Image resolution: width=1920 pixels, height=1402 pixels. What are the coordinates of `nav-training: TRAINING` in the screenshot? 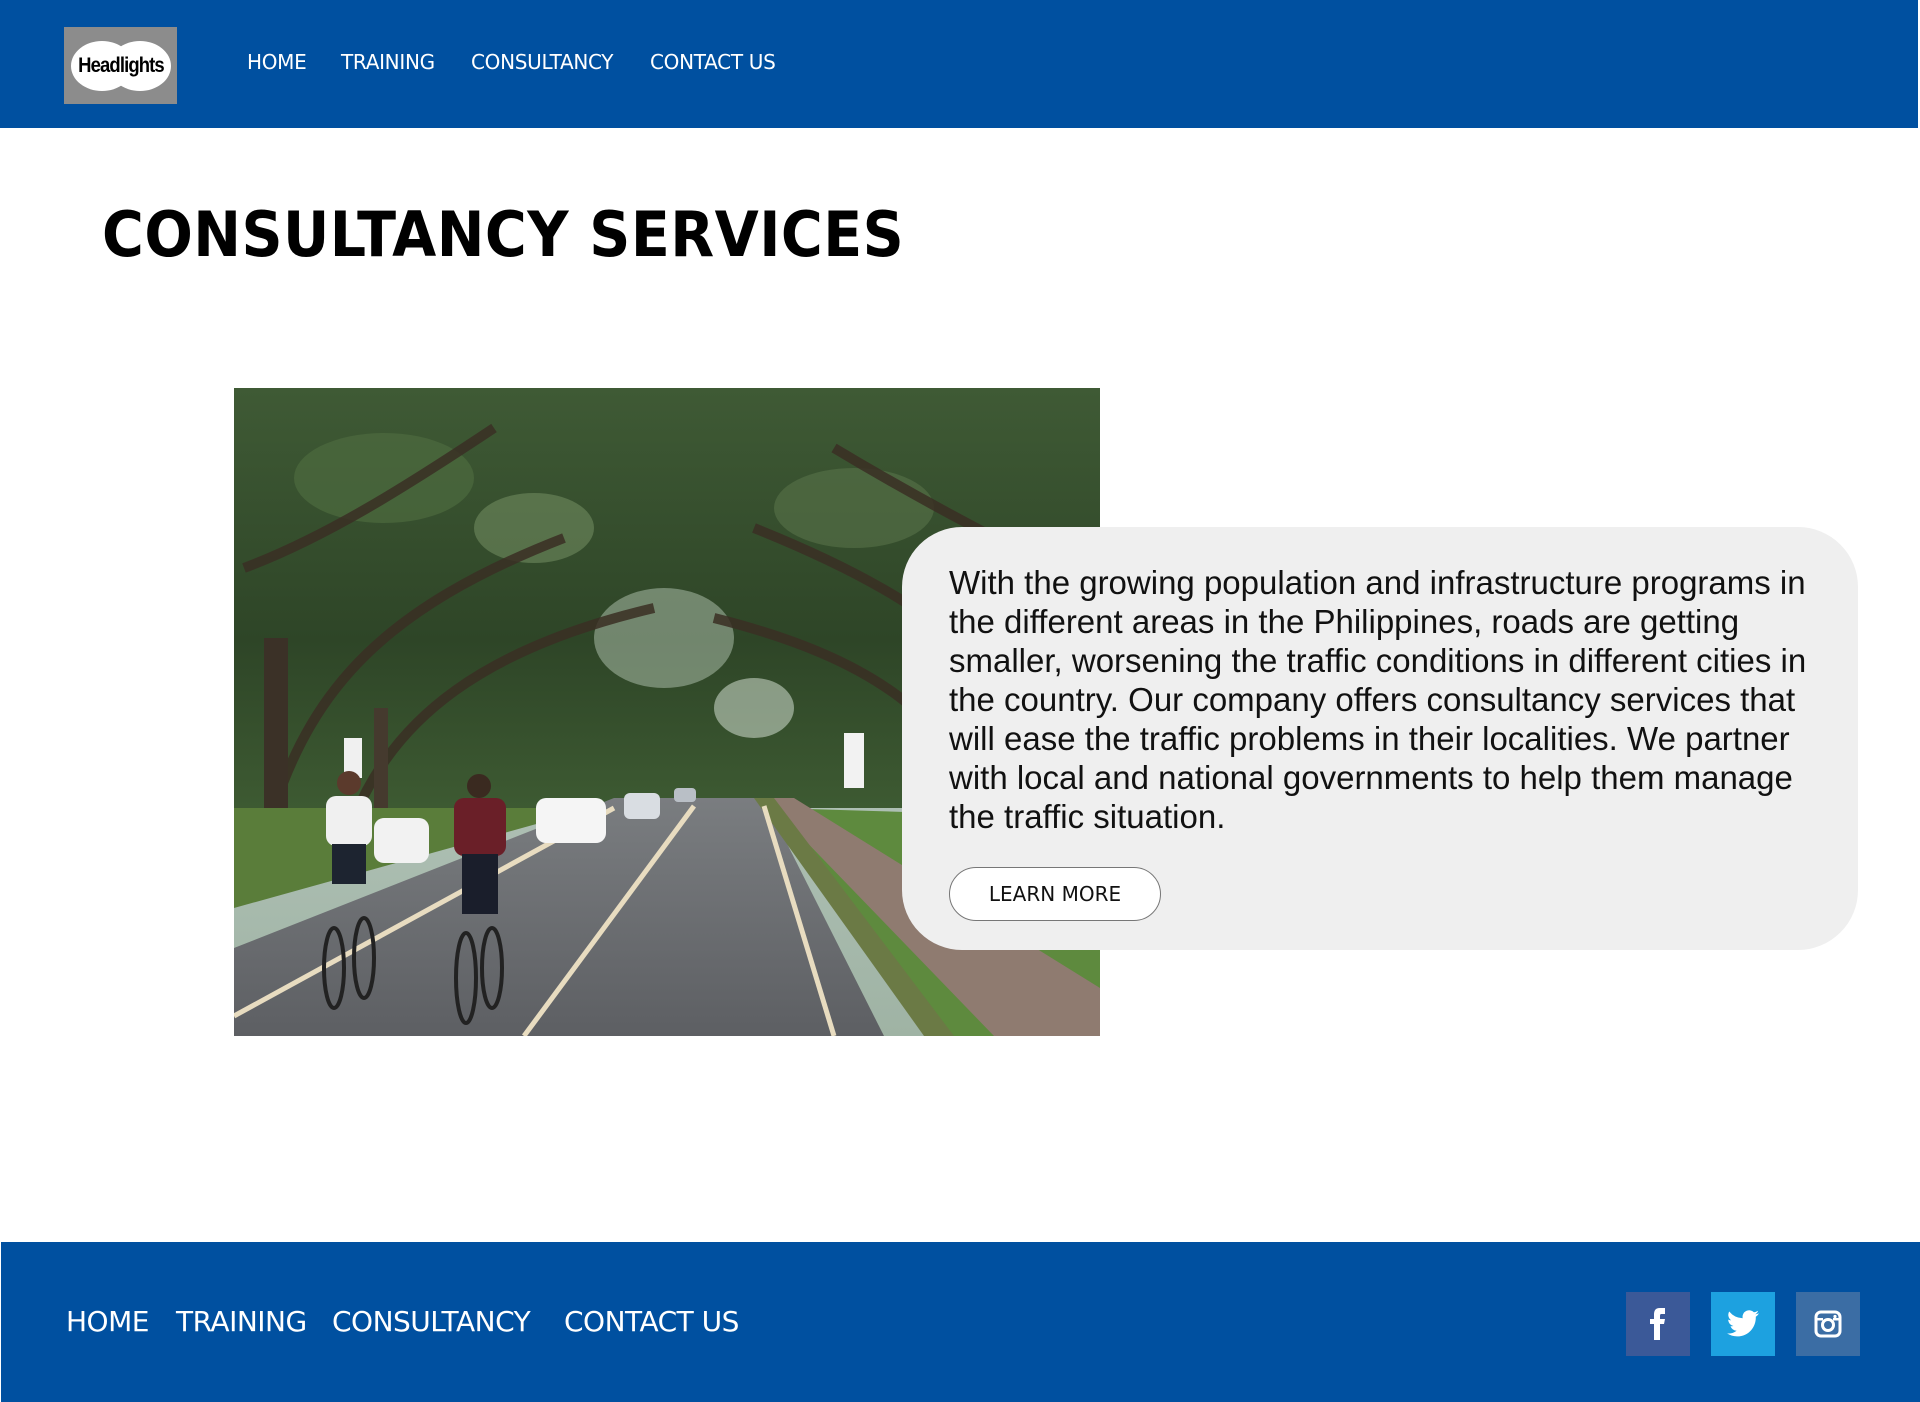 It's located at (388, 62).